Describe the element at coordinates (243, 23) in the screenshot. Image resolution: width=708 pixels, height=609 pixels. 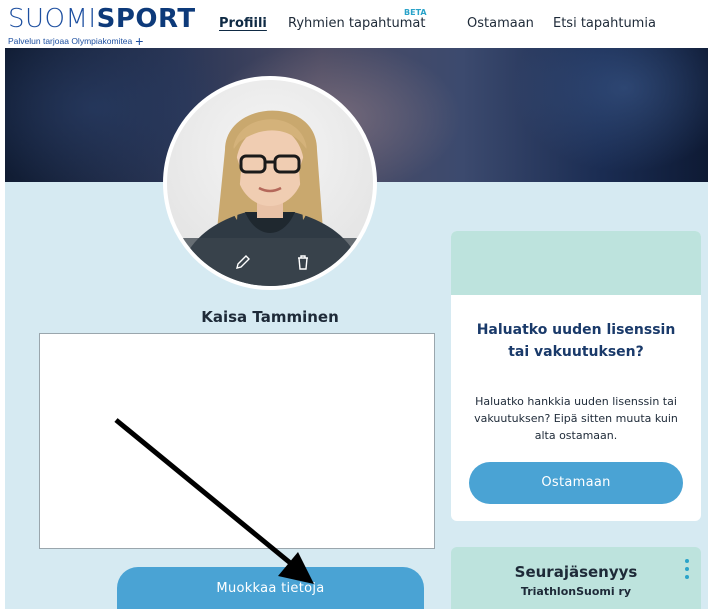
I see `nav-profiili: Profiili` at that location.